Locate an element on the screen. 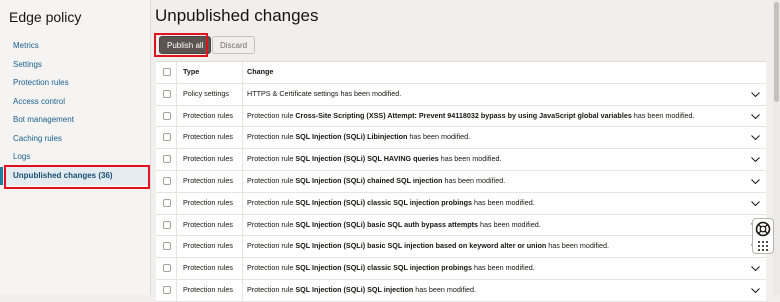 The height and width of the screenshot is (302, 780). column-header-change: Change is located at coordinates (260, 71).